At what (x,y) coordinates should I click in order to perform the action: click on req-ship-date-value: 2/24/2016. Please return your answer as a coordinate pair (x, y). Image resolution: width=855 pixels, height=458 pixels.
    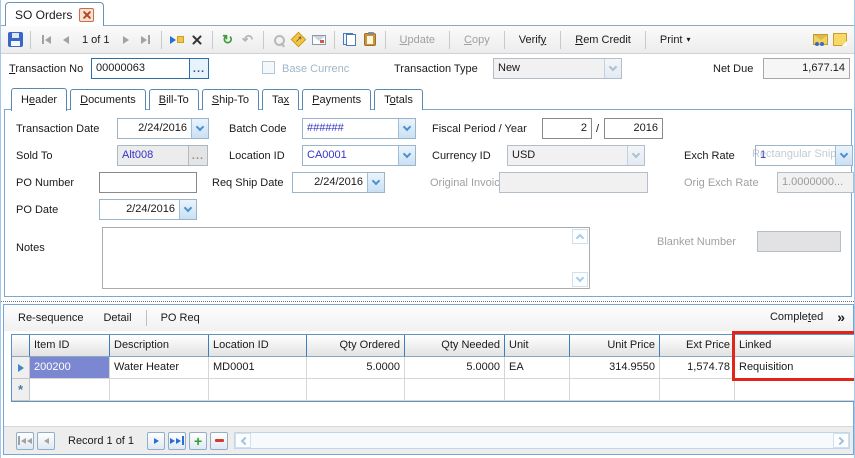
    Looking at the image, I should click on (330, 182).